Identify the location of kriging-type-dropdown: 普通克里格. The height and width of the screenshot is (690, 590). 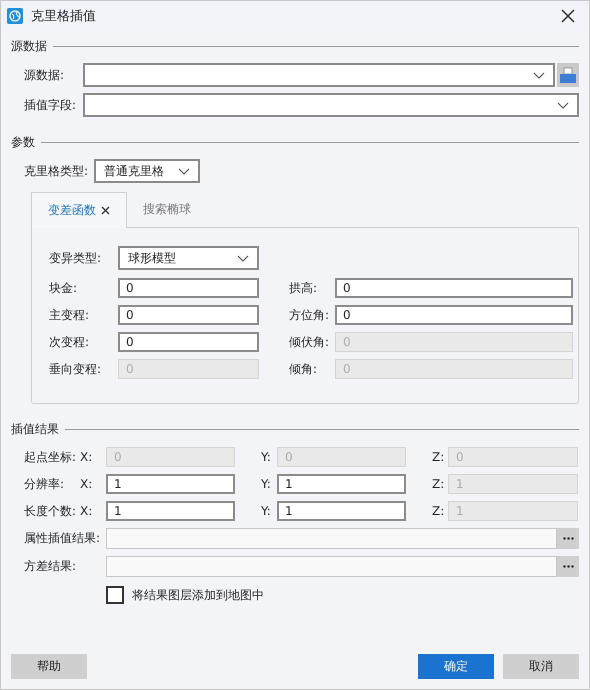
(147, 171).